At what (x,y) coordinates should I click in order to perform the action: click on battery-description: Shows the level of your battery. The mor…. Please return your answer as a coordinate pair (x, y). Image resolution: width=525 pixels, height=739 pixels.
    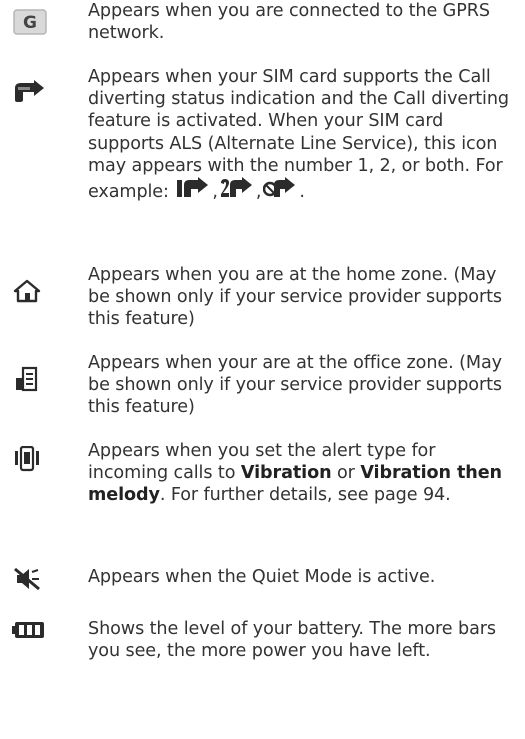
    Looking at the image, I should click on (292, 640).